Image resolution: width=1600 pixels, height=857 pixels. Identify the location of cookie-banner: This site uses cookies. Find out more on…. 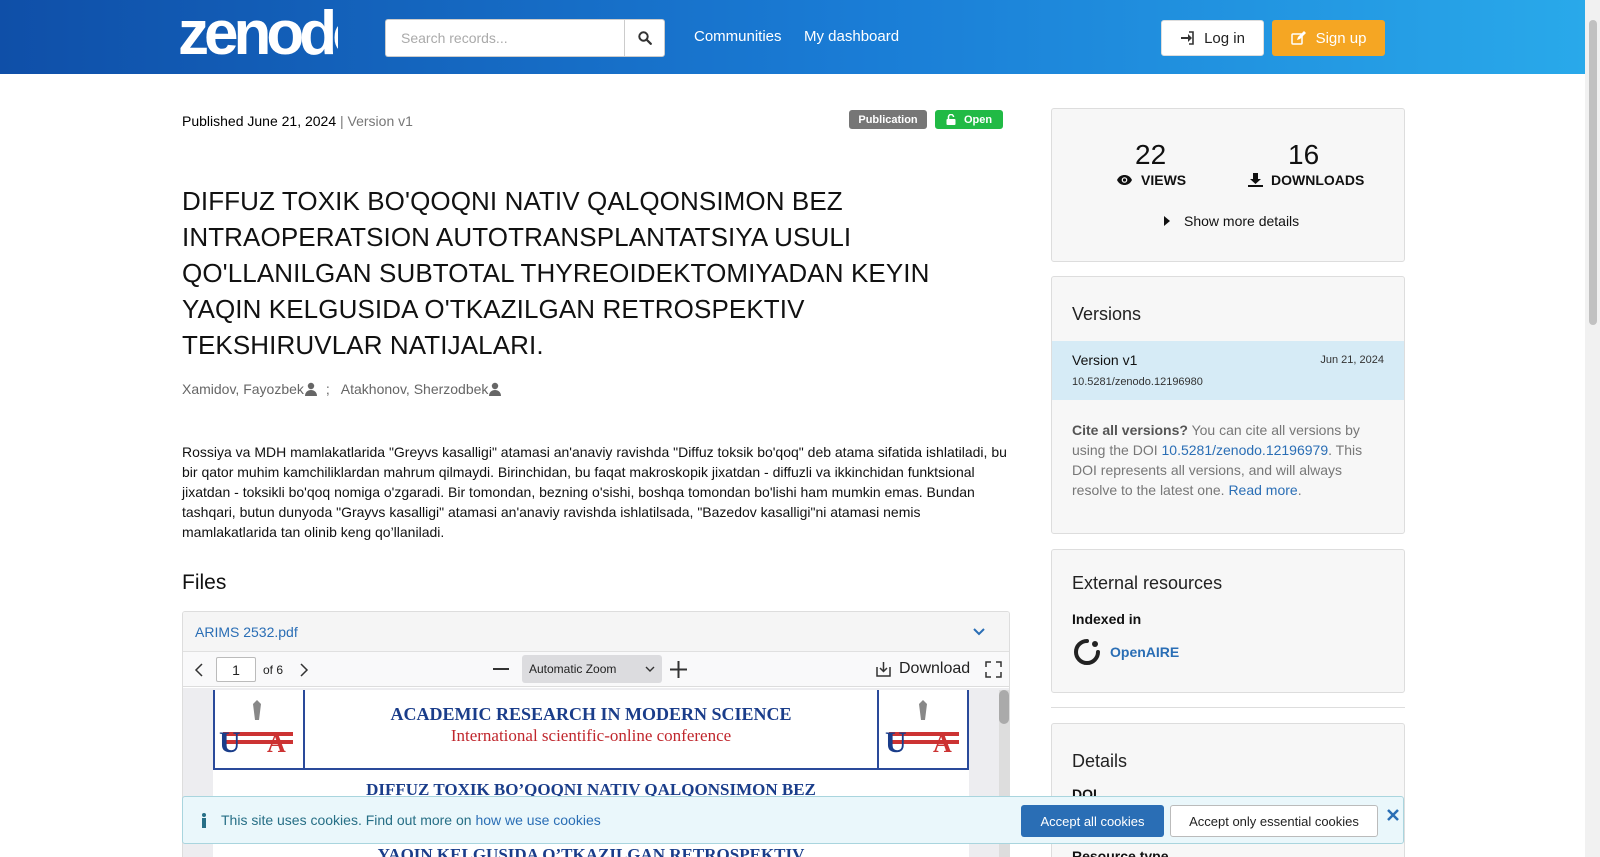
(793, 820).